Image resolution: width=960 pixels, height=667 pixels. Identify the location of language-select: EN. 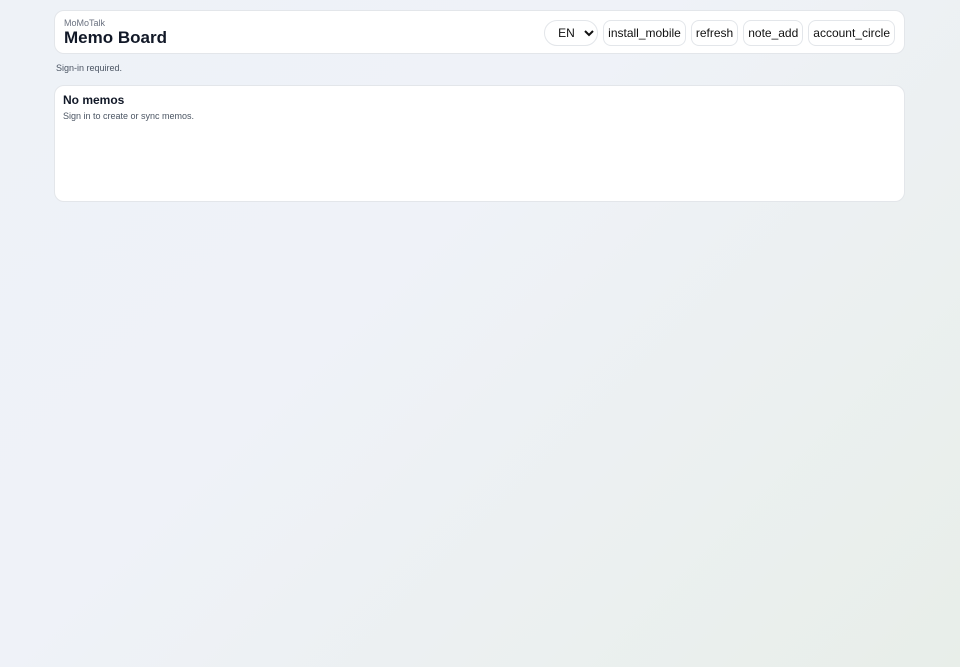
(571, 33).